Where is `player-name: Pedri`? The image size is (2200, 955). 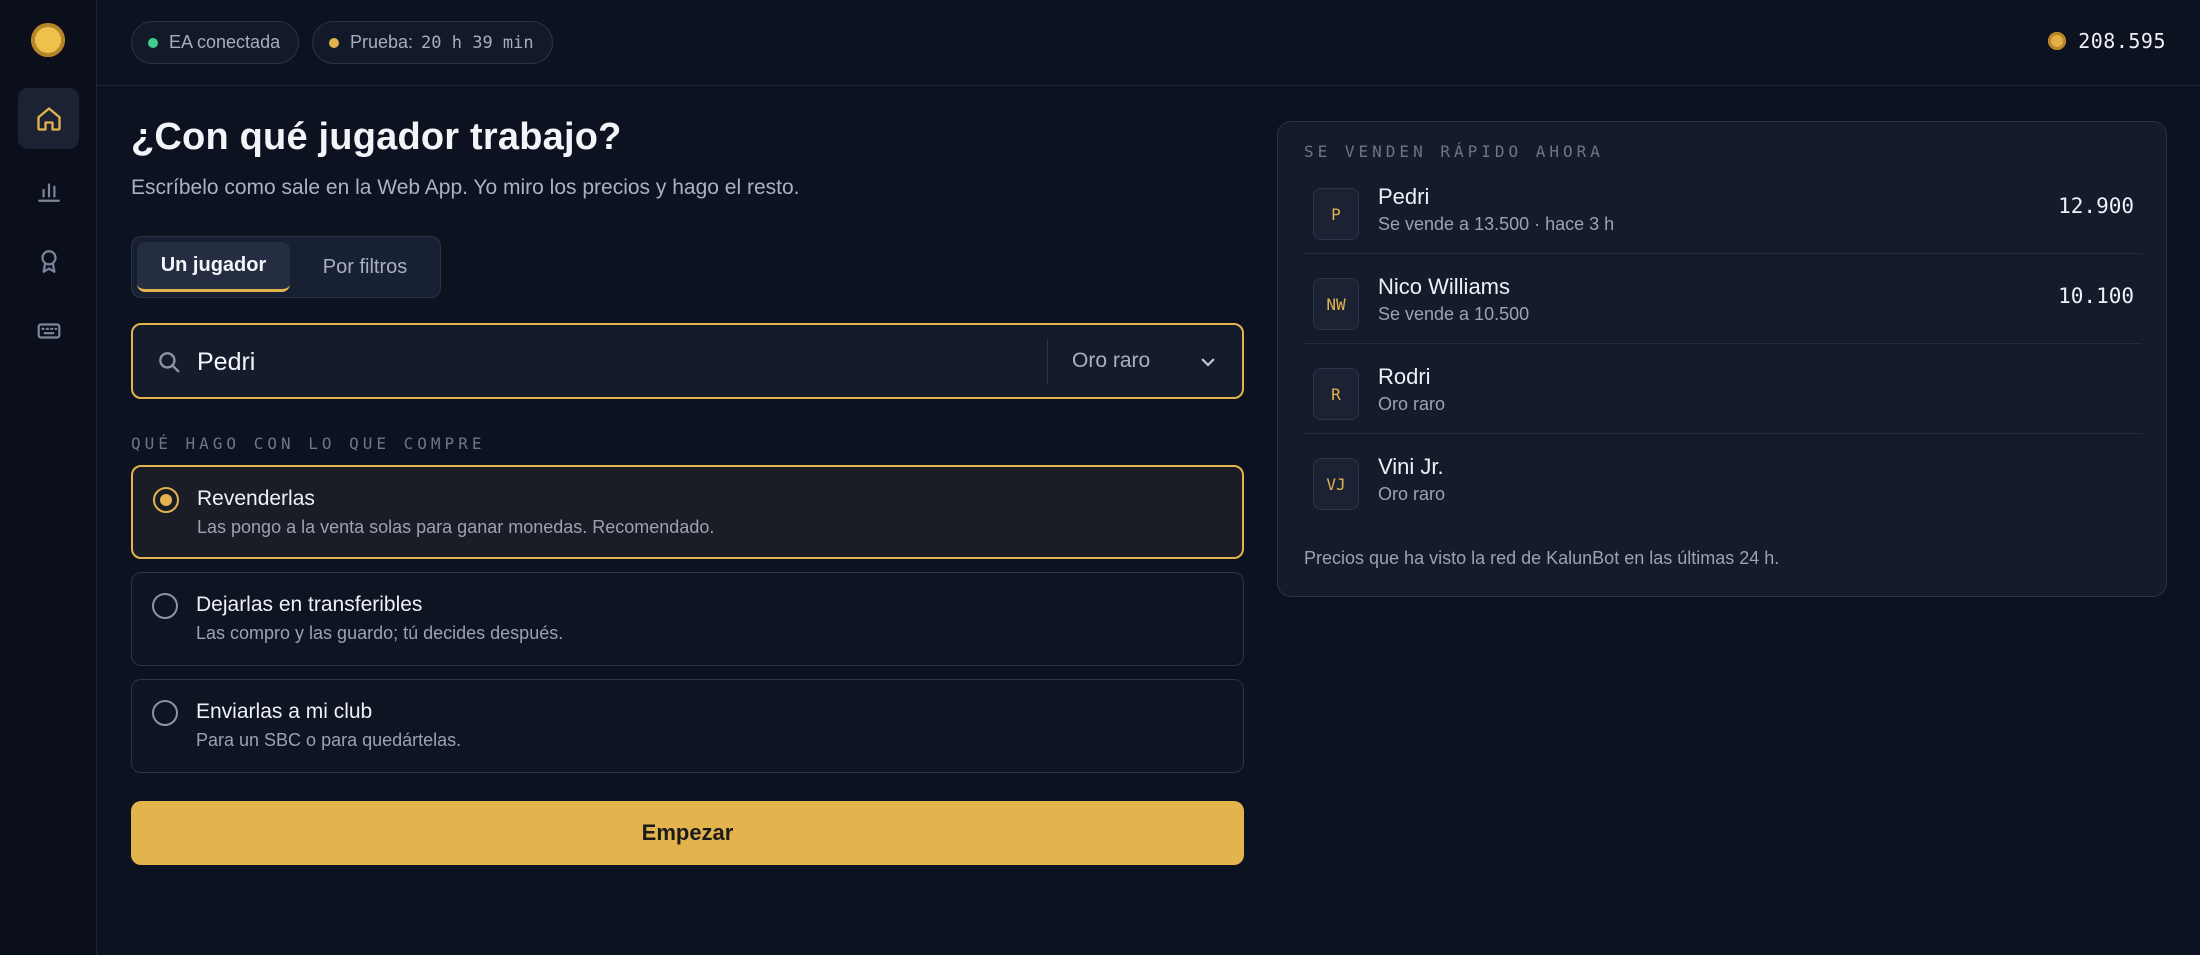
player-name: Pedri is located at coordinates (1404, 196).